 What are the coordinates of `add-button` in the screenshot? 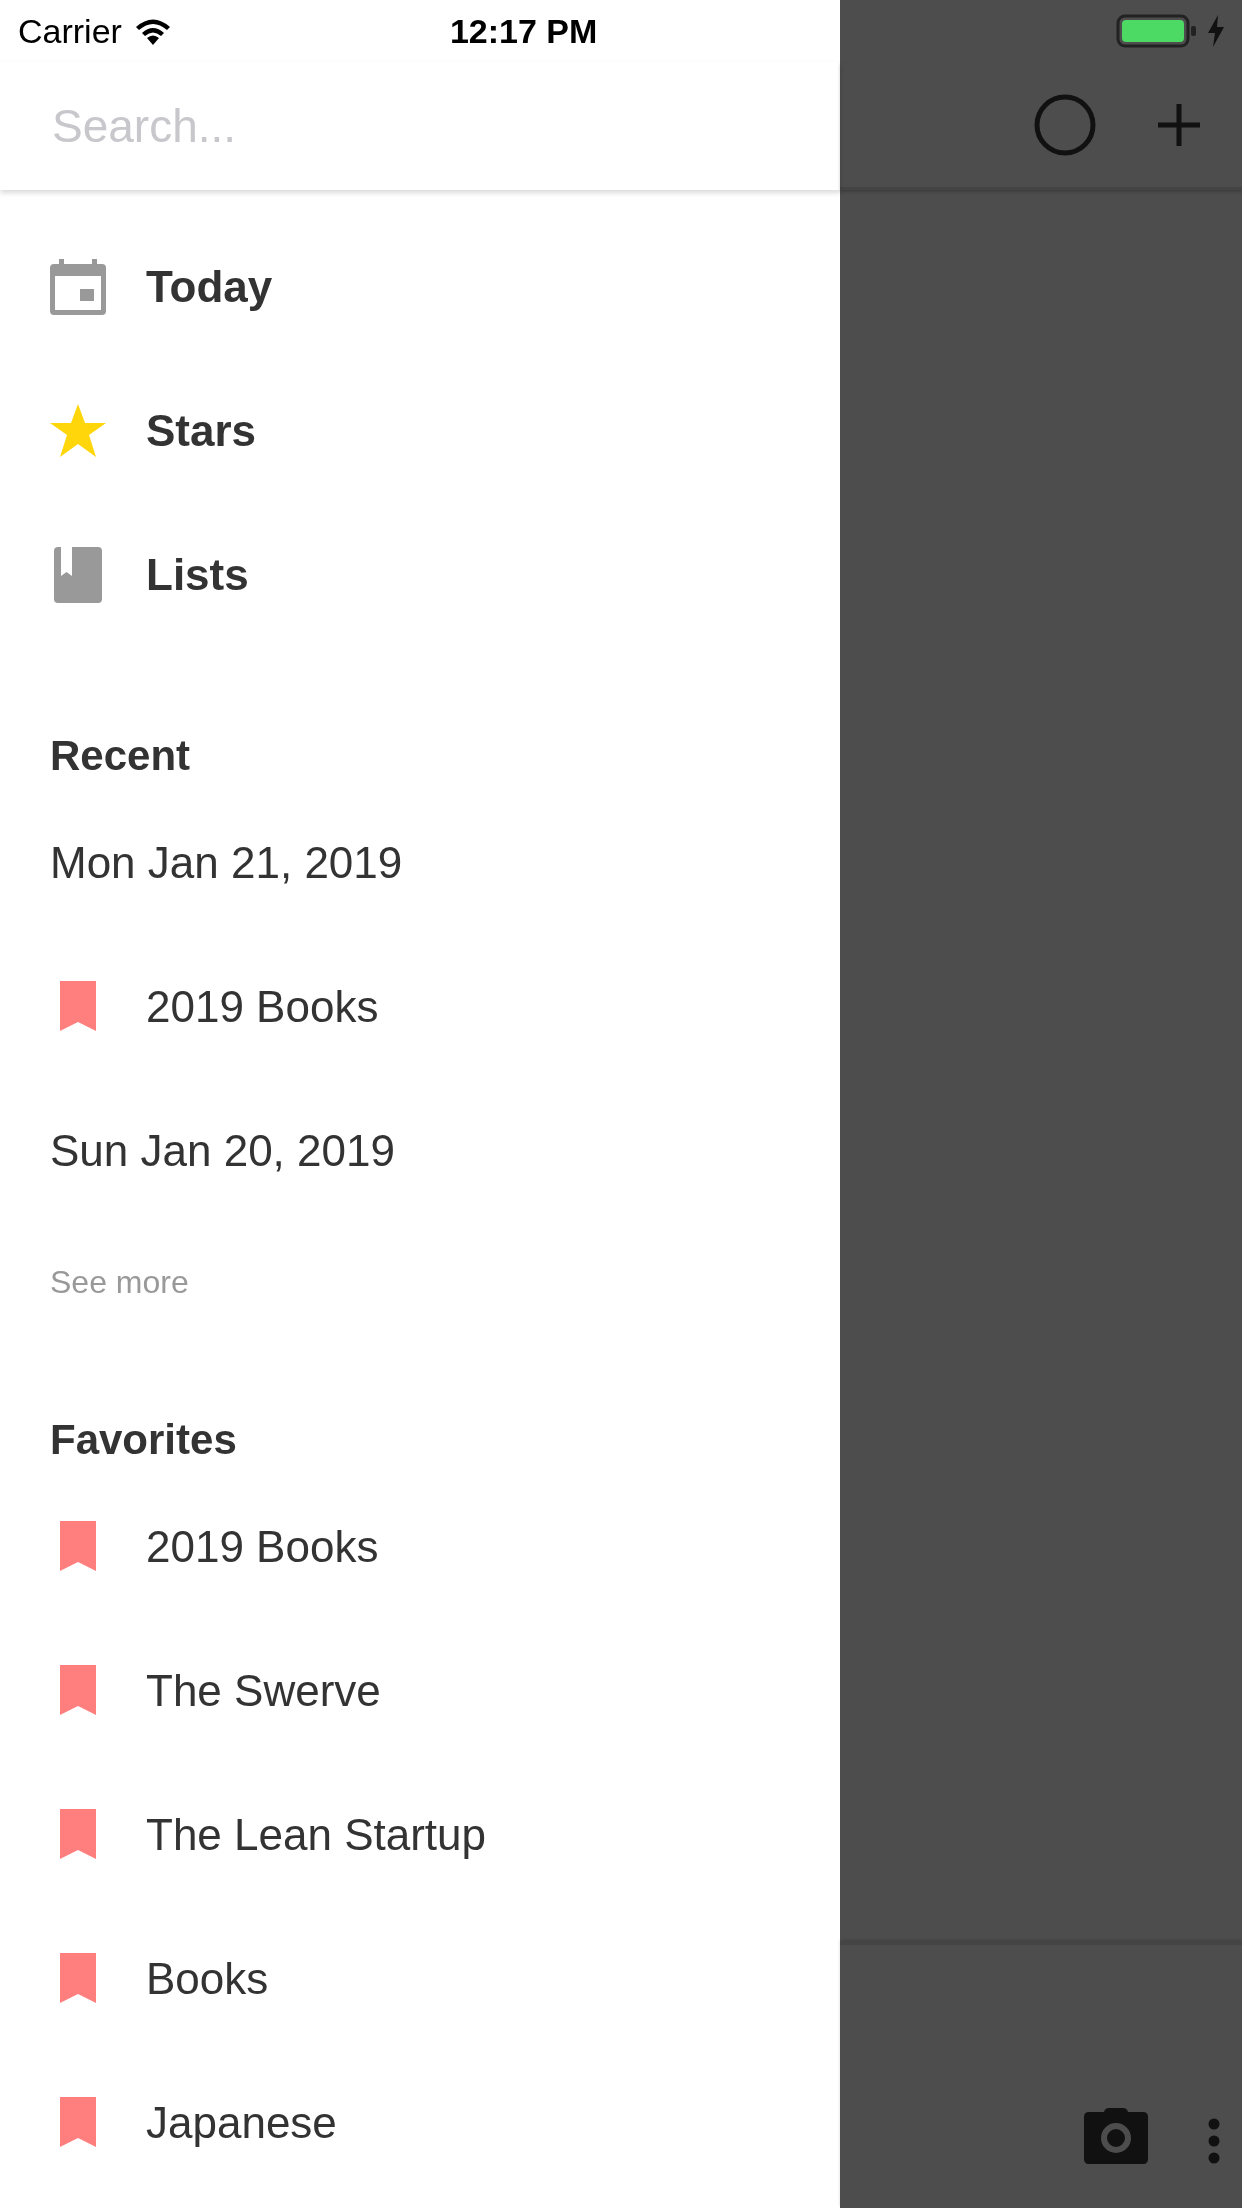 It's located at (1179, 124).